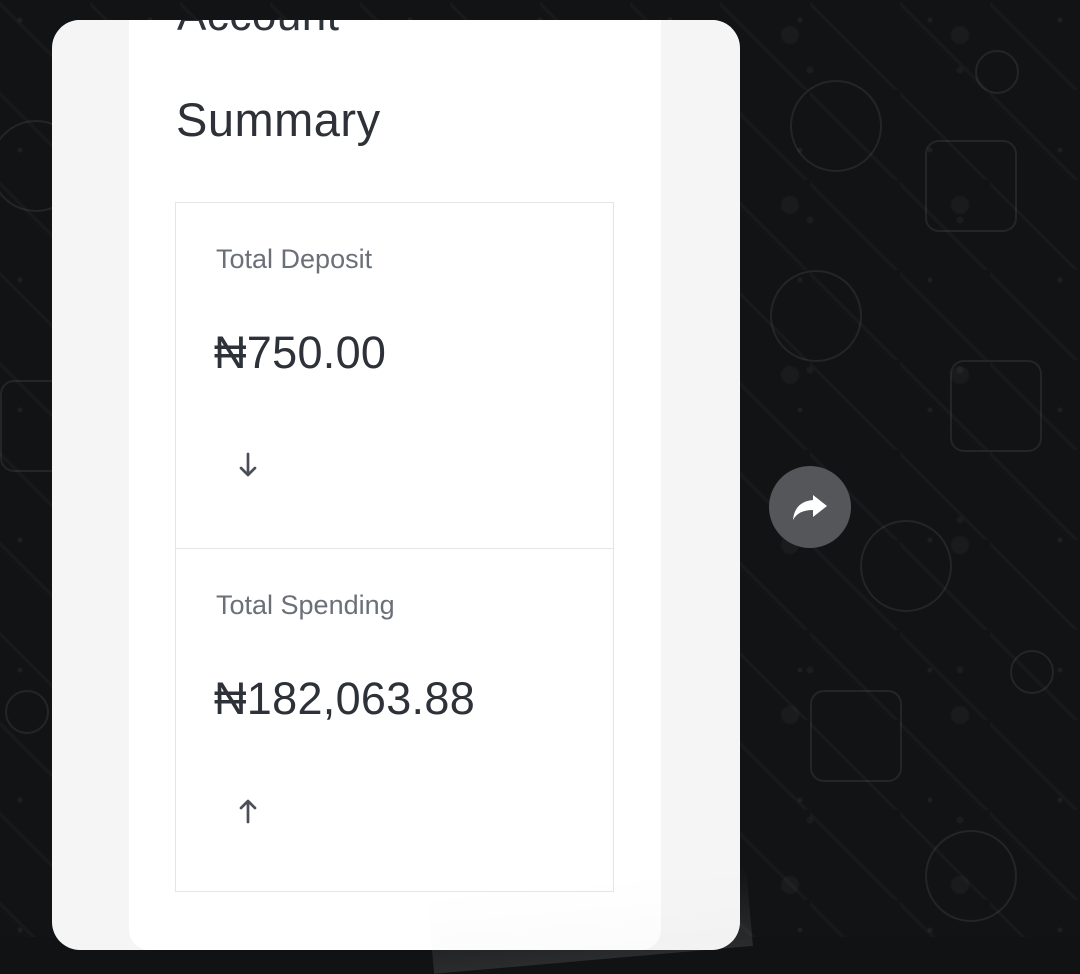 The height and width of the screenshot is (974, 1080). Describe the element at coordinates (248, 811) in the screenshot. I see `arrow-up-icon` at that location.